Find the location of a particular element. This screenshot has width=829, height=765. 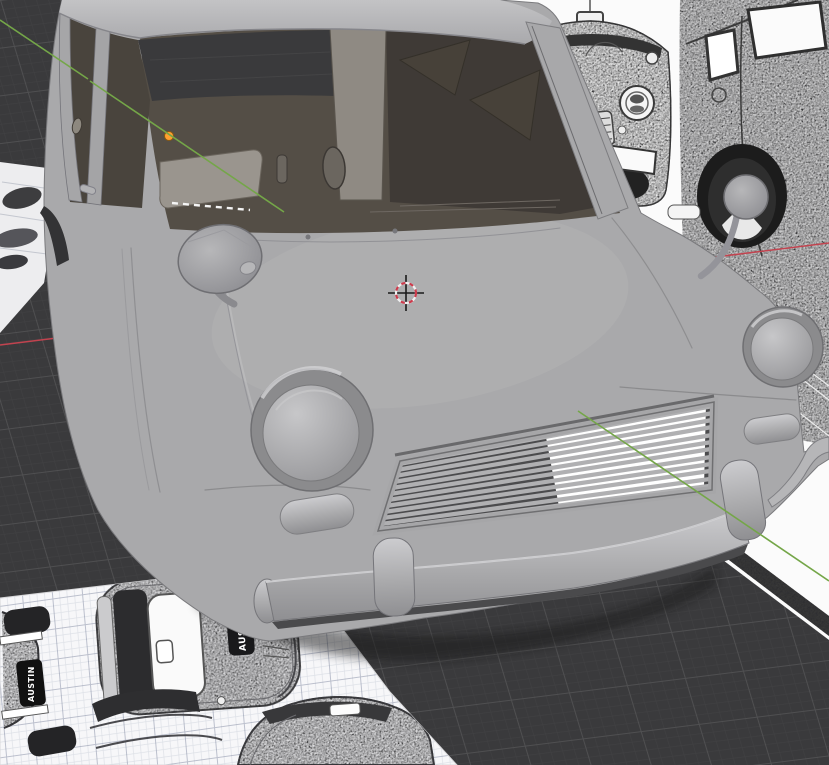

frontview-austin-text: AUSTIN is located at coordinates (31, 684).